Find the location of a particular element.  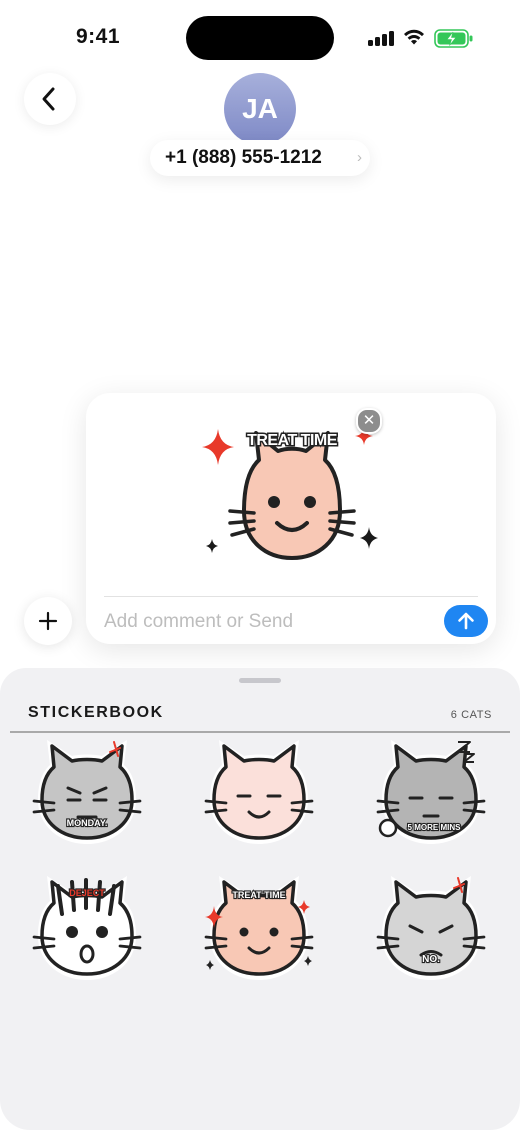

close-icon: ✕ is located at coordinates (369, 420).